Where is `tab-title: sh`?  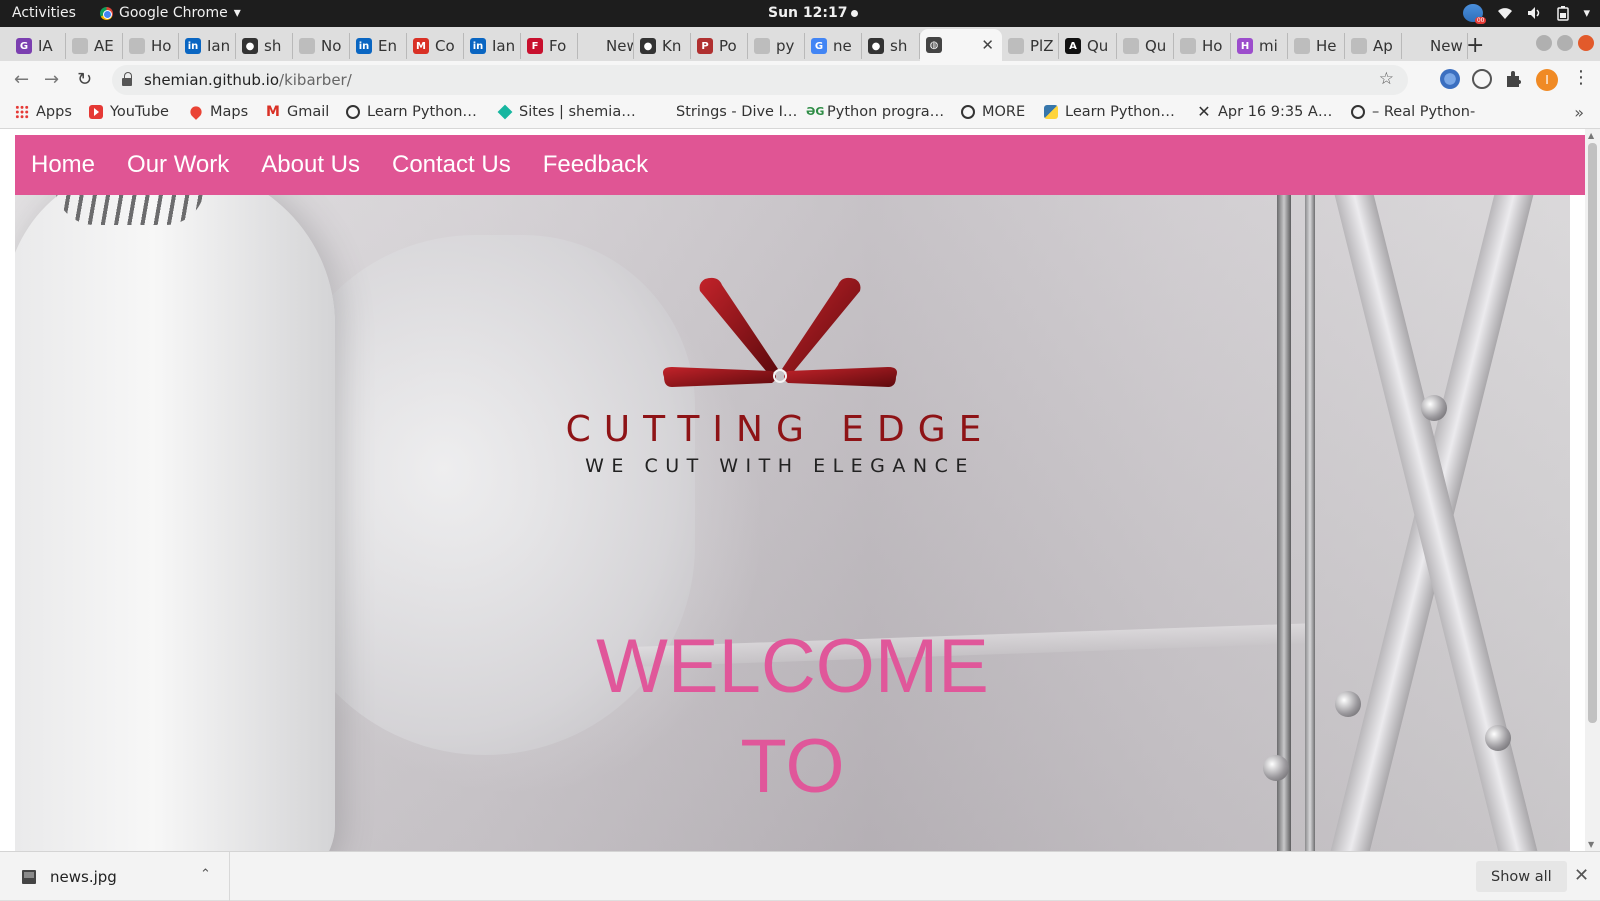 tab-title: sh is located at coordinates (899, 46).